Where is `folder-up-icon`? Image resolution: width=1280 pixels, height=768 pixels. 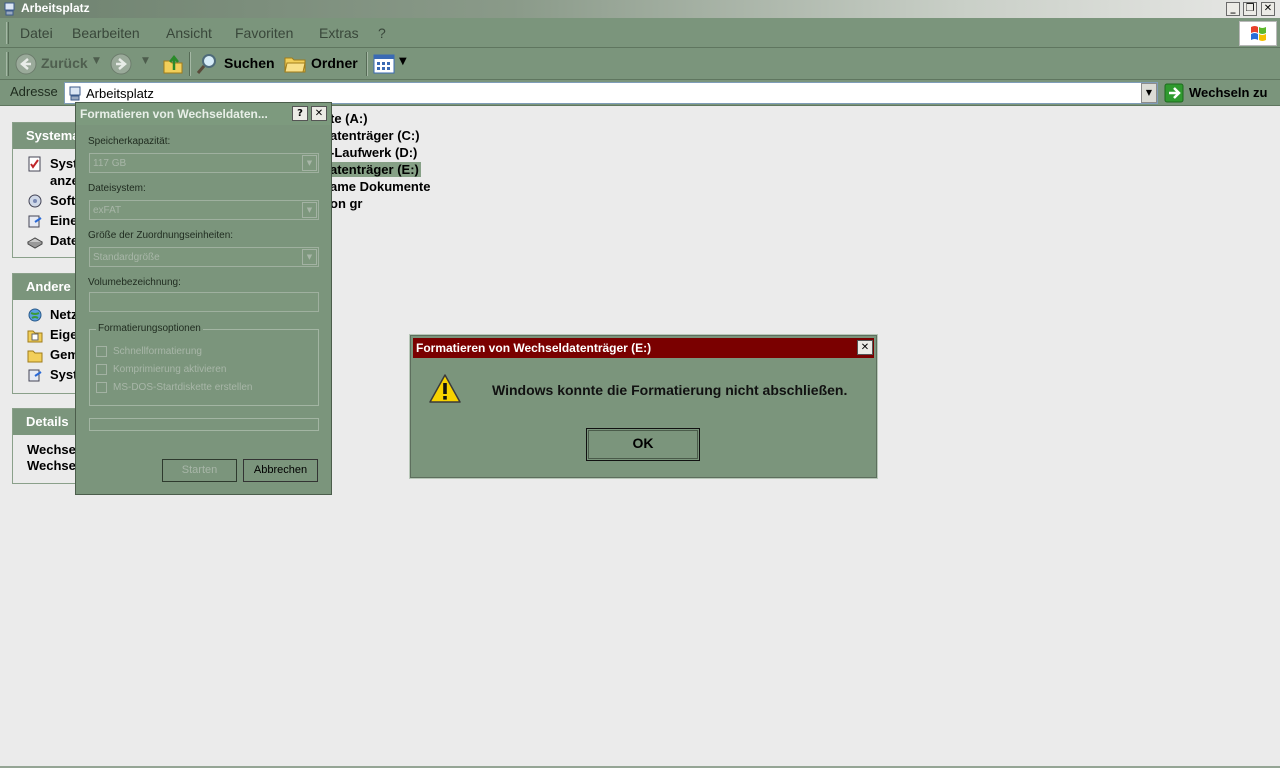
folder-up-icon is located at coordinates (173, 64).